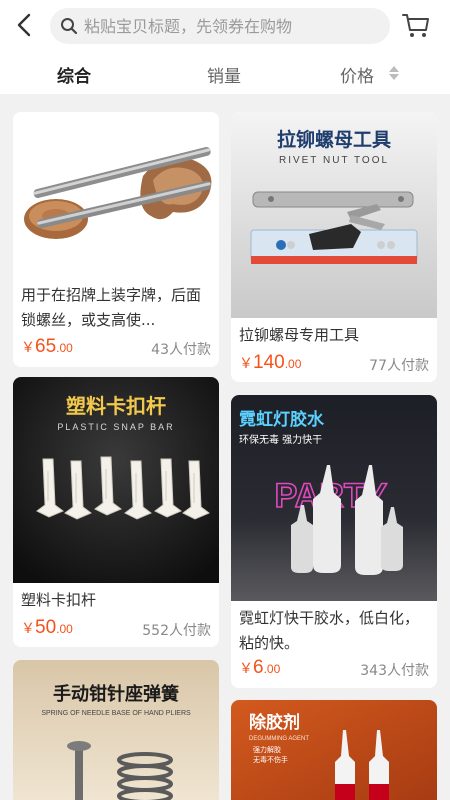 This screenshot has height=800, width=450. What do you see at coordinates (74, 74) in the screenshot?
I see `tab-comprehensive: 综合` at bounding box center [74, 74].